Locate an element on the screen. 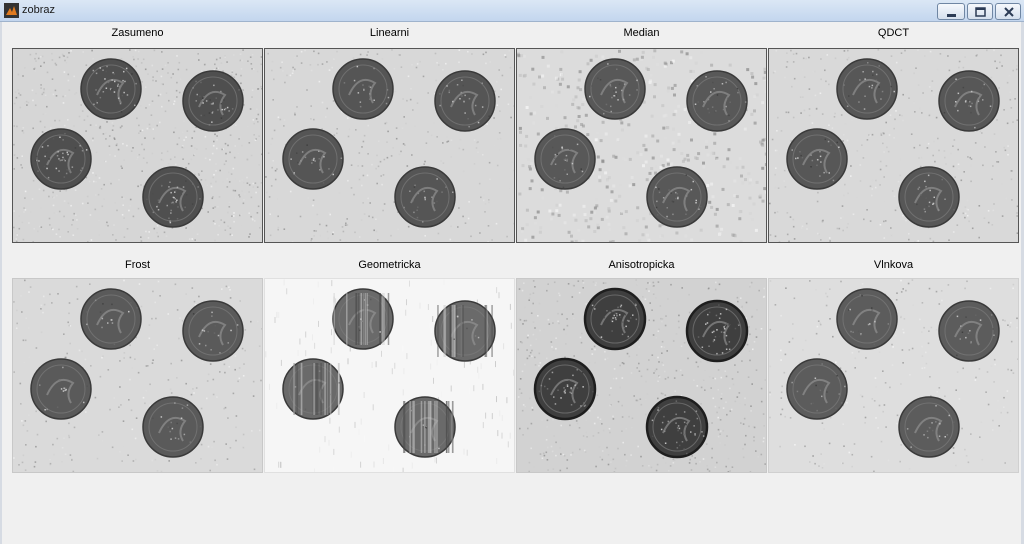 This screenshot has width=1024, height=544. image-panel-median is located at coordinates (641, 145).